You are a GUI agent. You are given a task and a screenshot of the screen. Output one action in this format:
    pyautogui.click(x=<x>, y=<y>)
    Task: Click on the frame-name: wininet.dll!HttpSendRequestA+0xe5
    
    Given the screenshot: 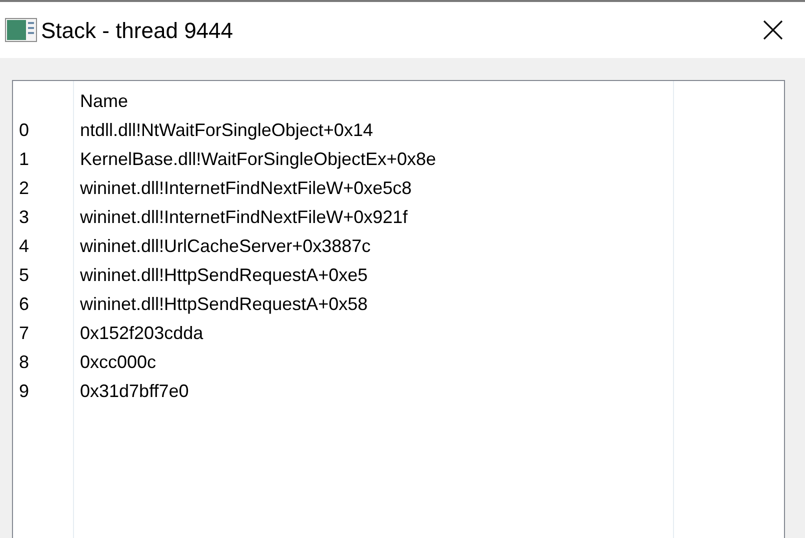 What is the action you would take?
    pyautogui.click(x=224, y=275)
    